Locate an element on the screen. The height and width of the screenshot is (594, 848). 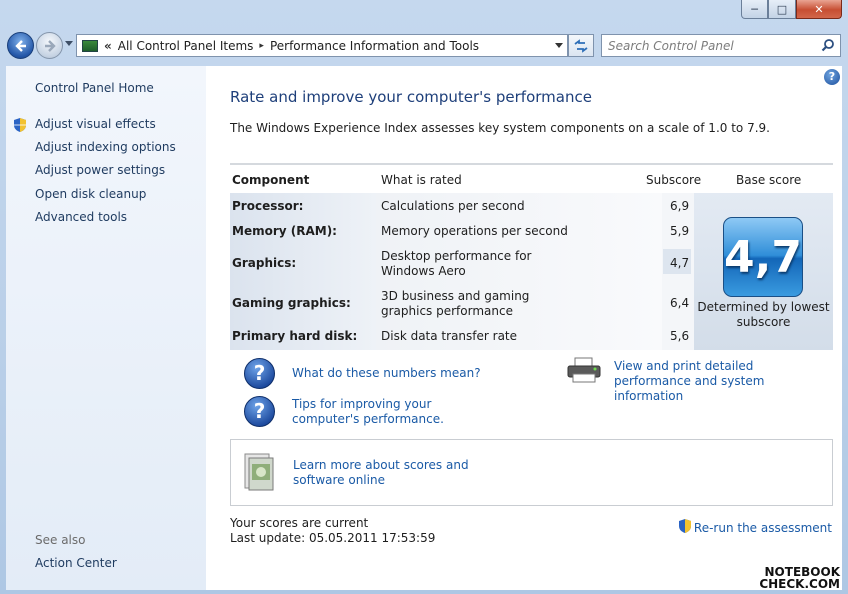
search-box: Search Control Panel is located at coordinates (721, 45).